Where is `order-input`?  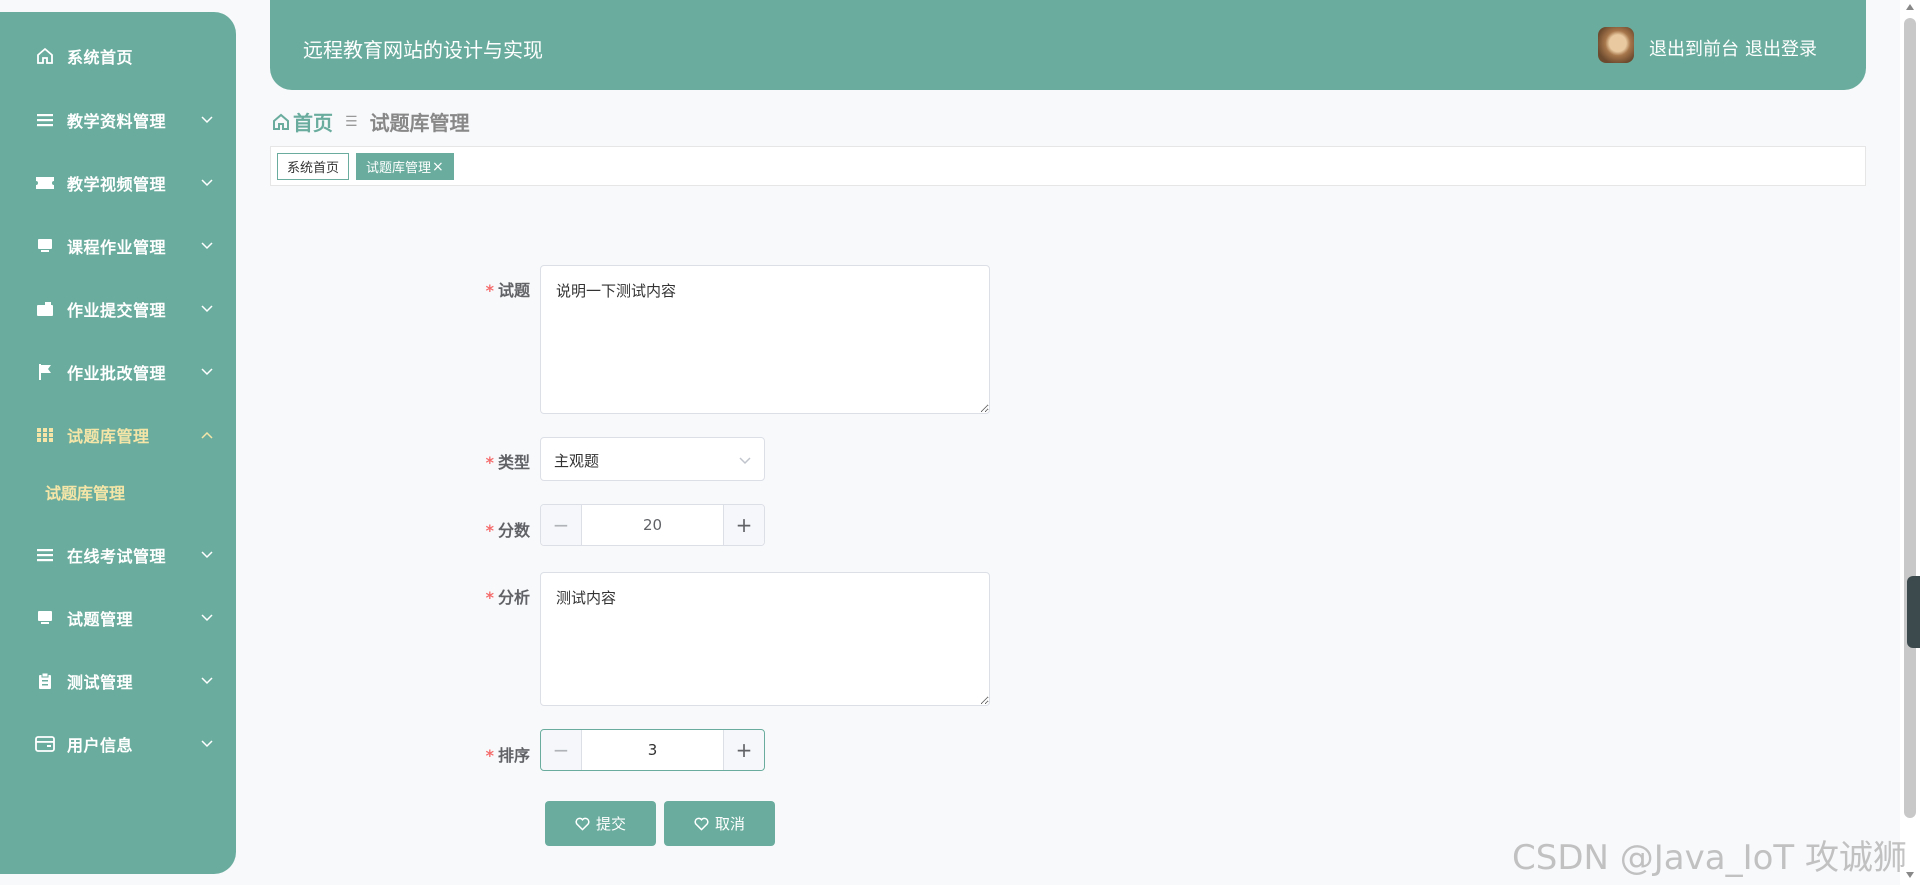 order-input is located at coordinates (652, 750).